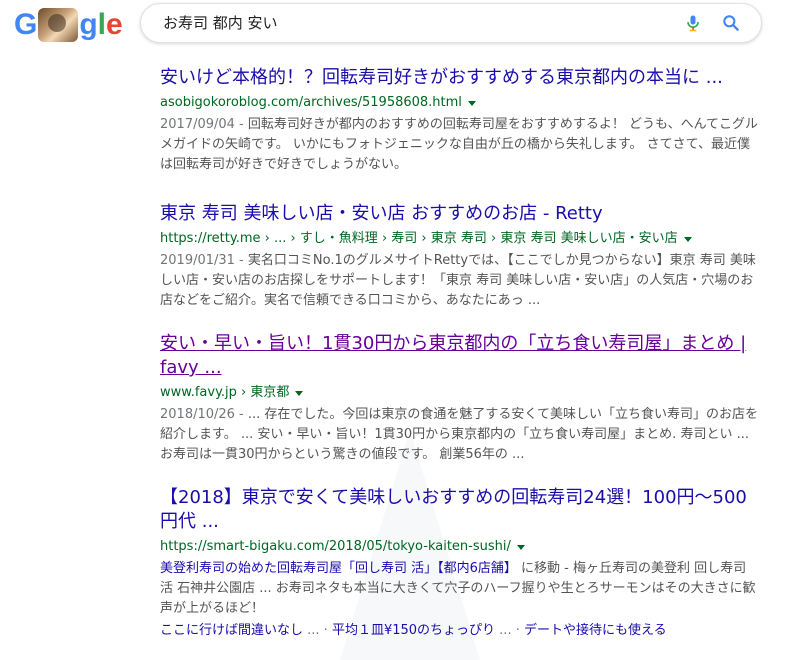 The width and height of the screenshot is (800, 660). Describe the element at coordinates (204, 124) in the screenshot. I see `result-date: 2017/09/04 -` at that location.